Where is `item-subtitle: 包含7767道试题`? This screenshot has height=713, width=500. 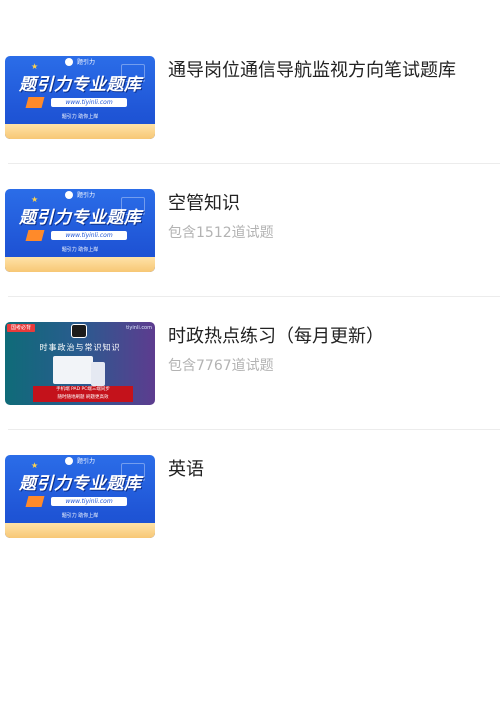 item-subtitle: 包含7767道试题 is located at coordinates (221, 366).